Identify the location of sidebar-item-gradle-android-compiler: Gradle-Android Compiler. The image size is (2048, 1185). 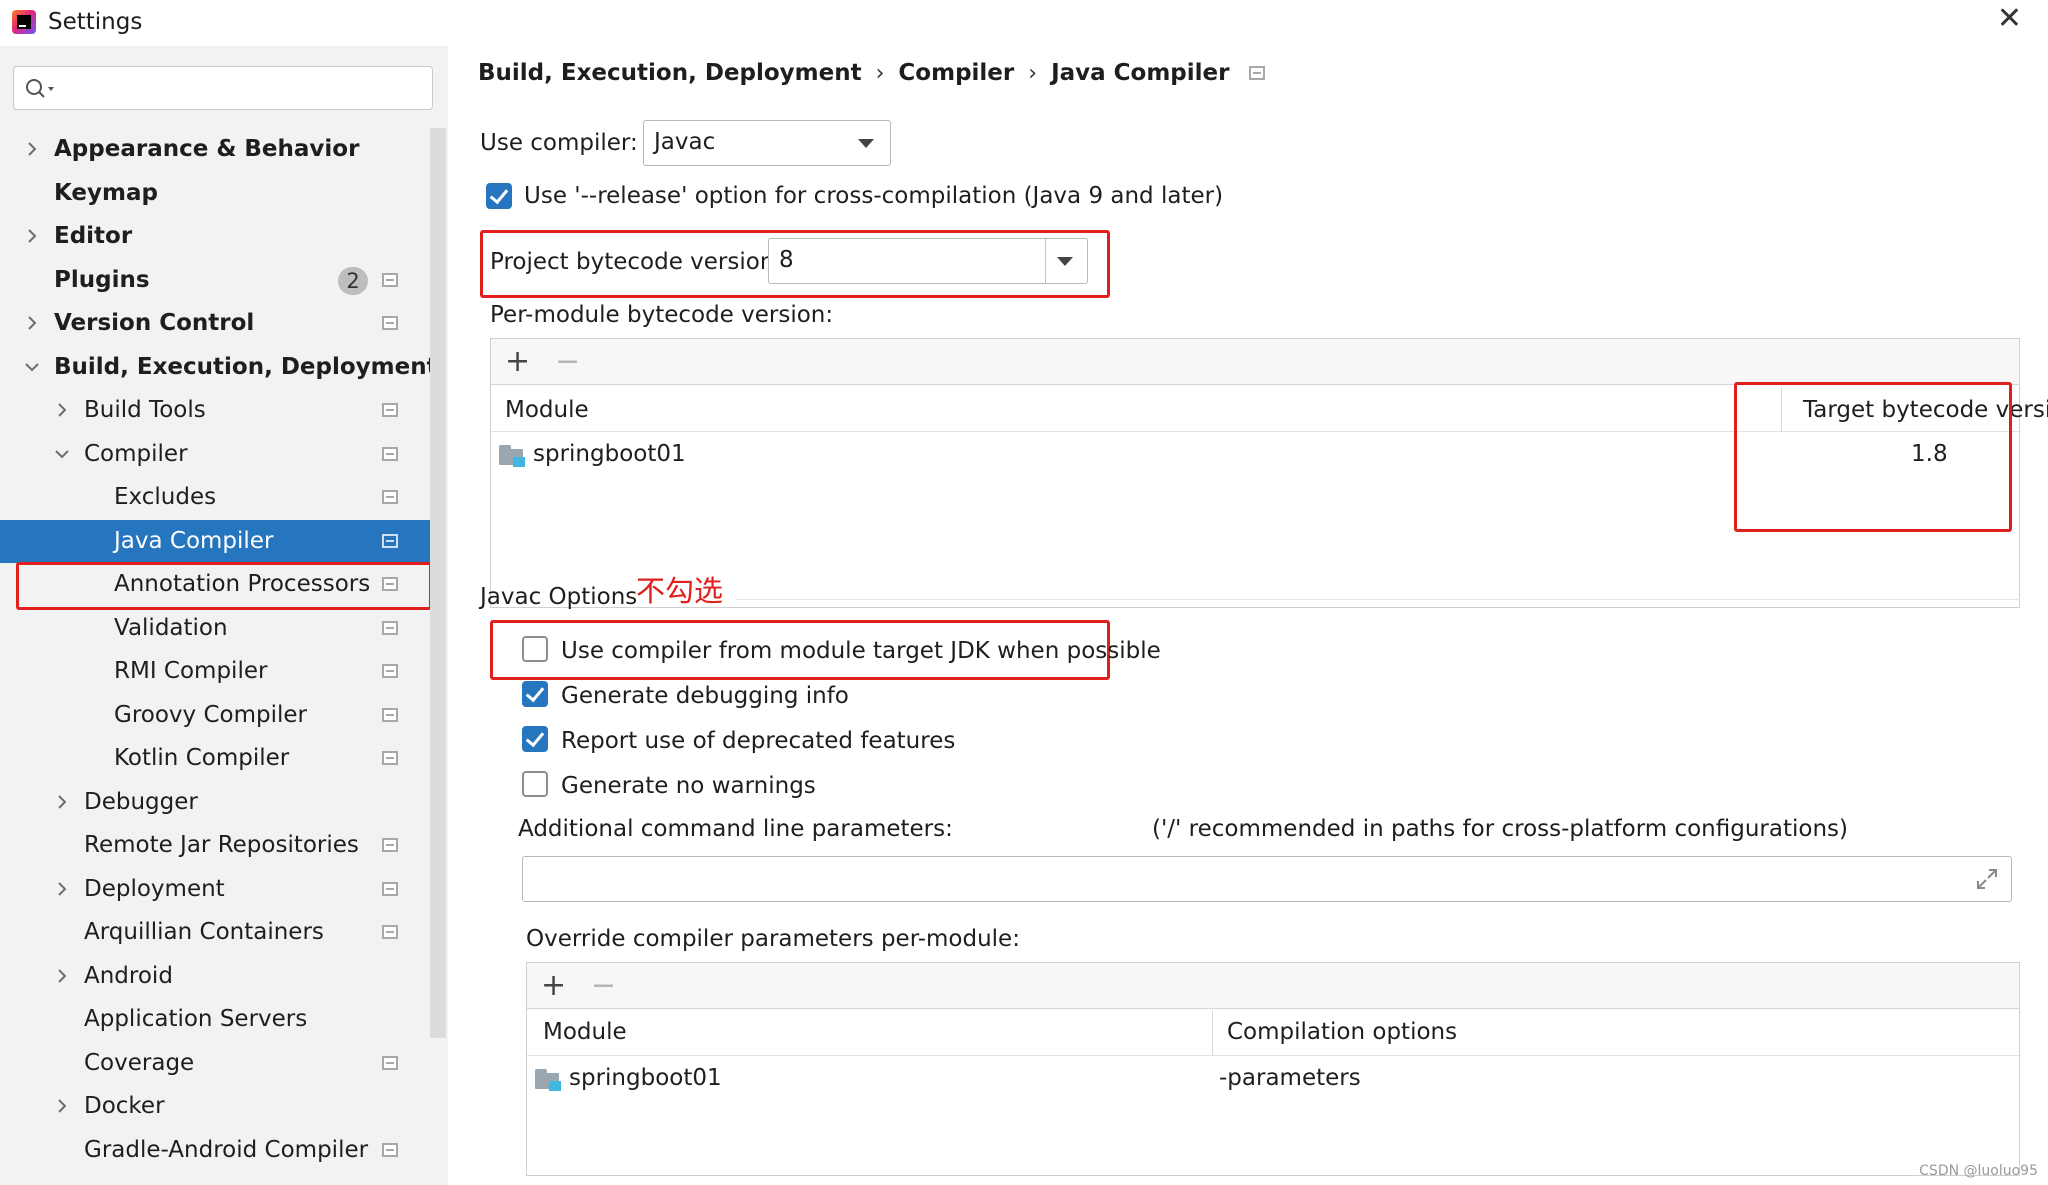
(215, 1150).